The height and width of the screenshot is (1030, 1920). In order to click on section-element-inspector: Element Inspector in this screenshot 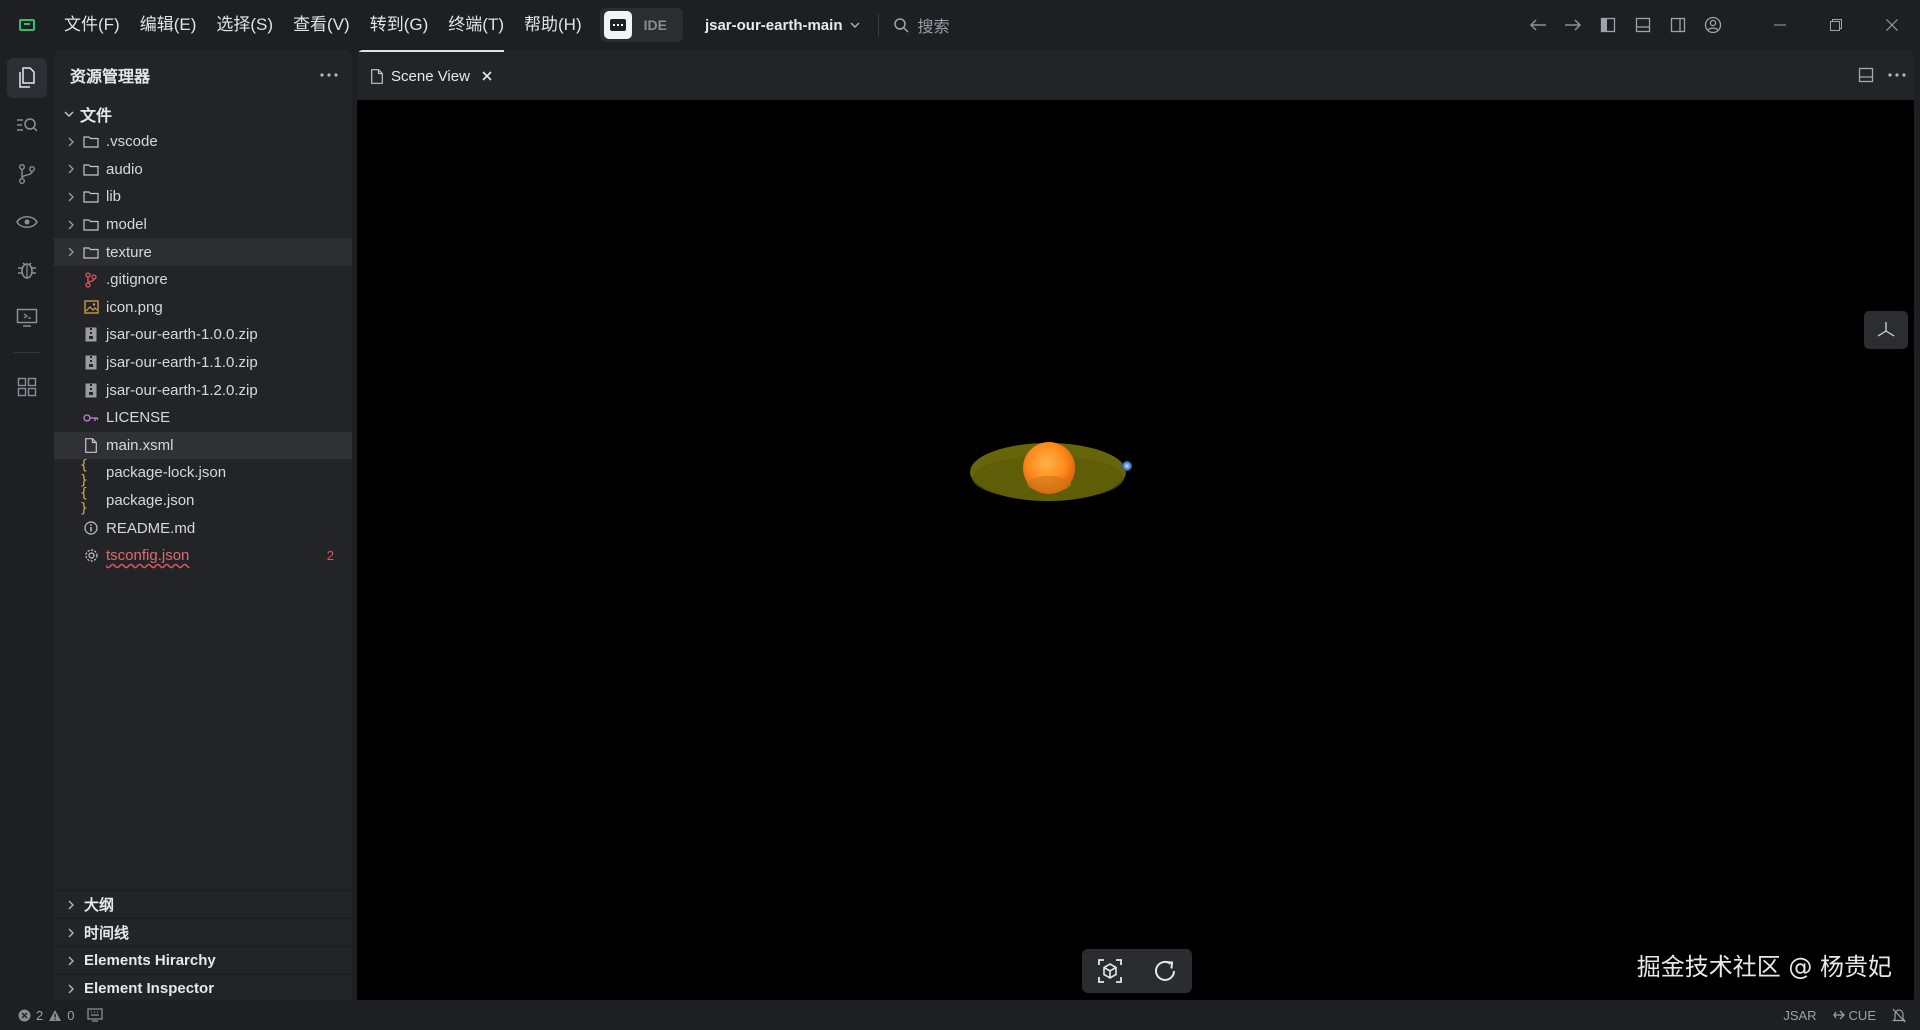, I will do `click(203, 988)`.